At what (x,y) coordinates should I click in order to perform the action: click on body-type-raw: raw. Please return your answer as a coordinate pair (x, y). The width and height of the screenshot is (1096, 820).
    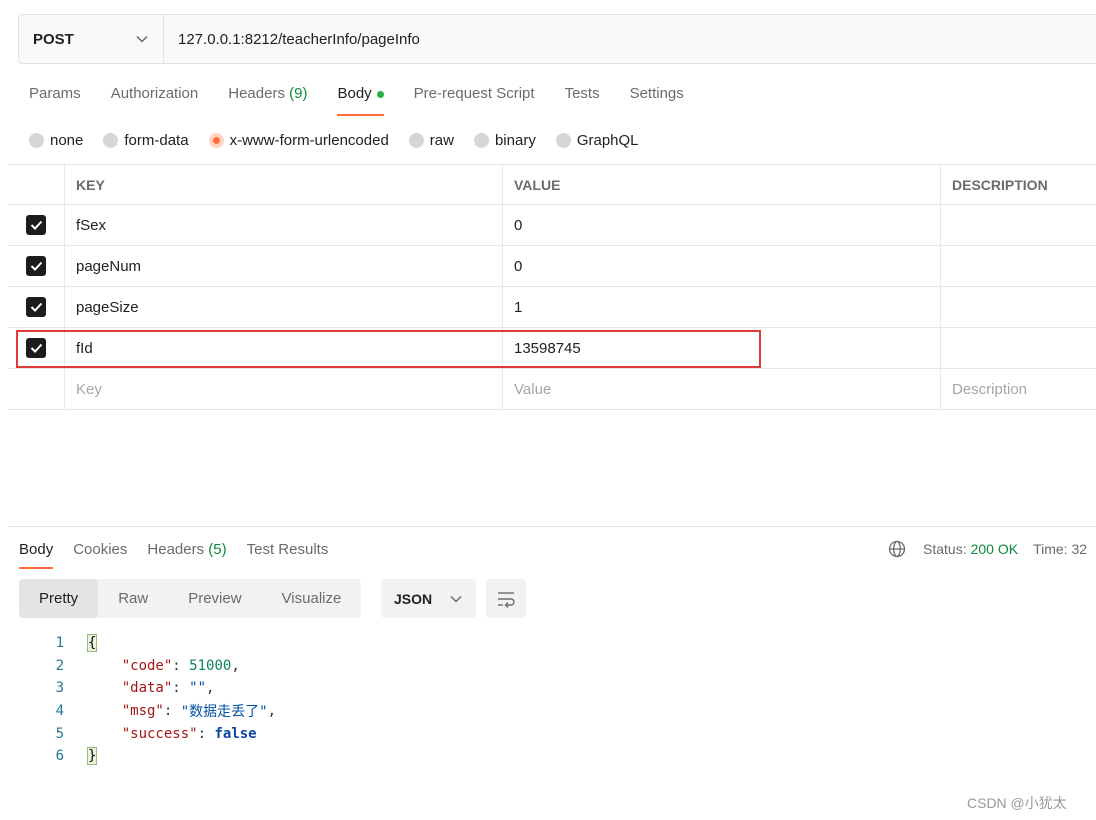
    Looking at the image, I should click on (431, 140).